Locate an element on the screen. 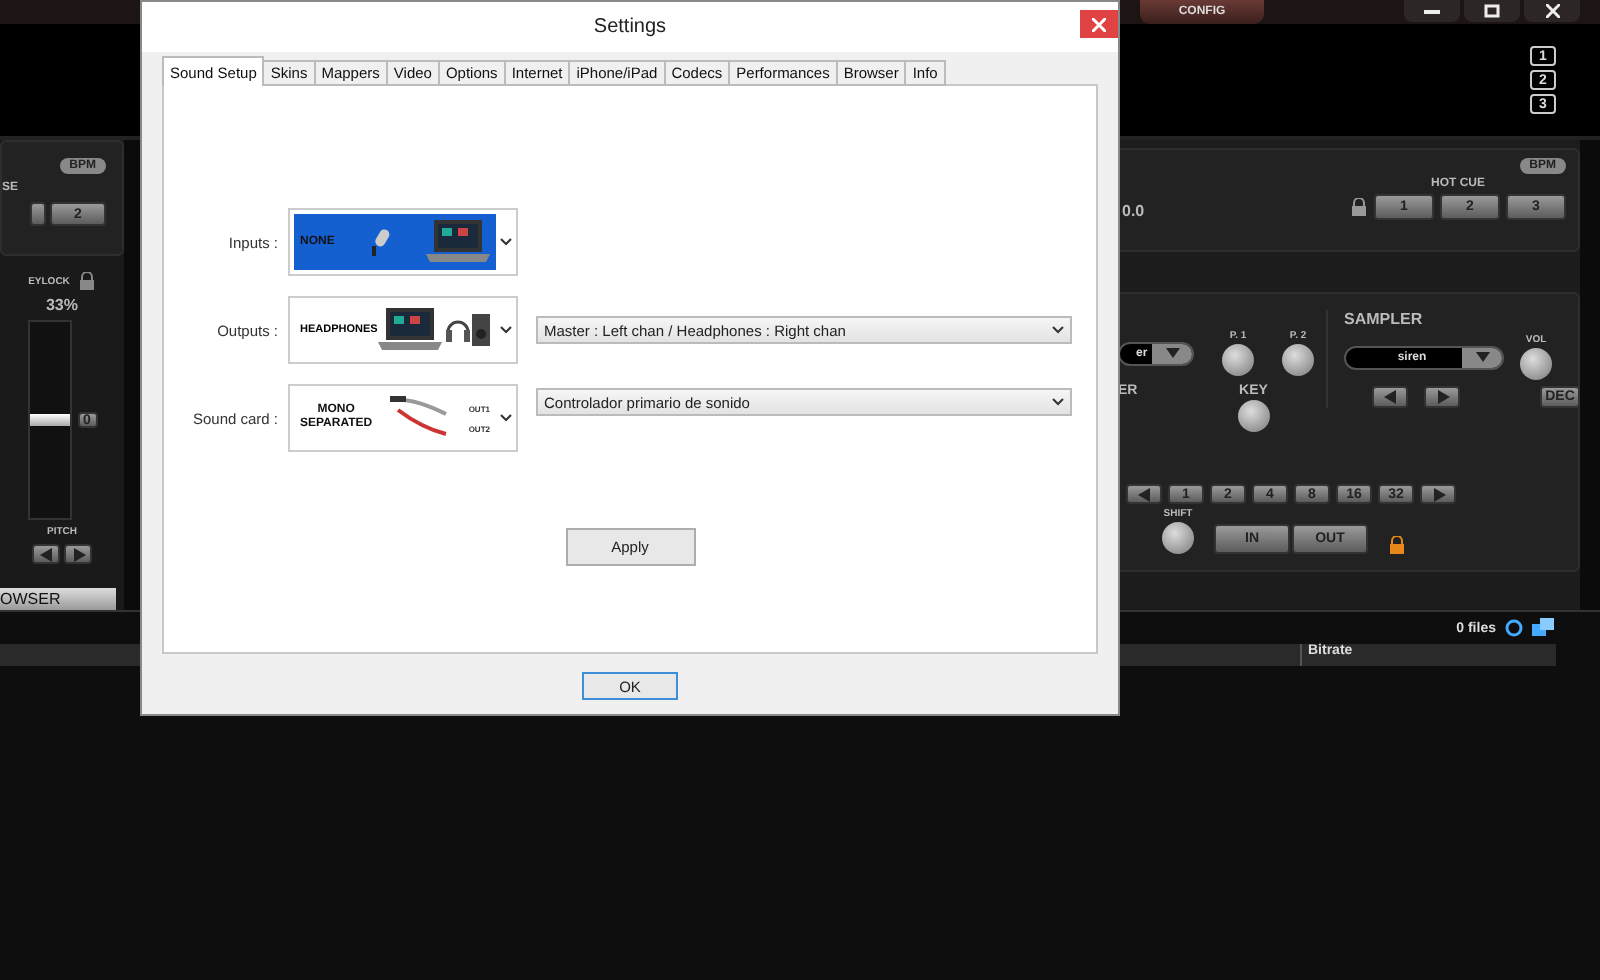  pitch-fader is located at coordinates (49, 420).